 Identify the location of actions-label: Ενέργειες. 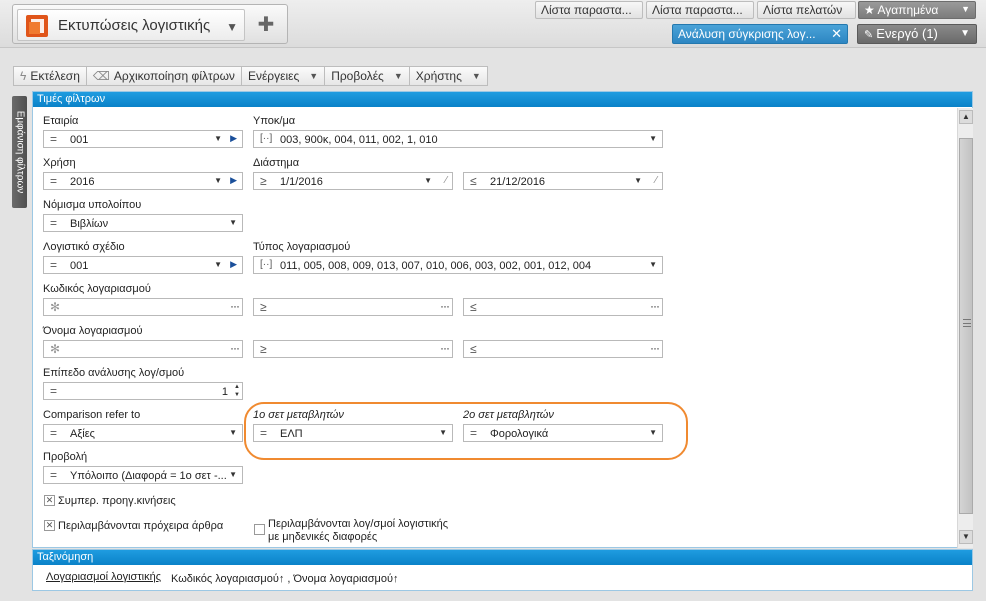
(273, 76).